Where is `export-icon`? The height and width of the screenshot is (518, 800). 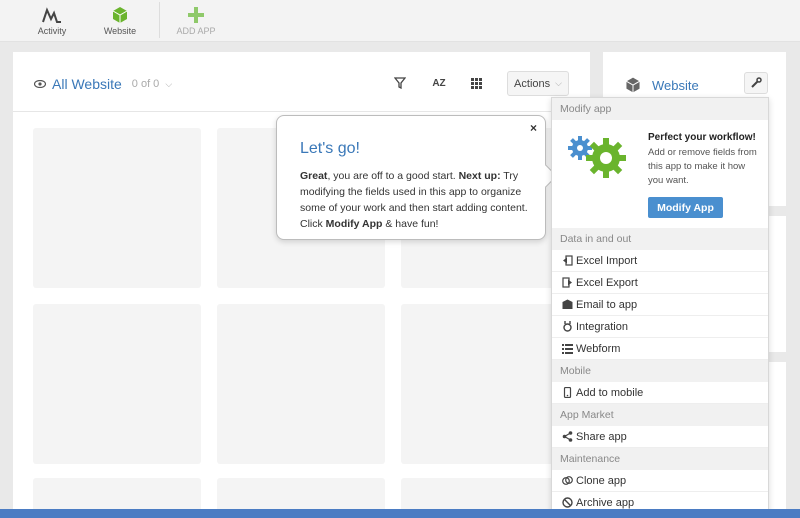
export-icon is located at coordinates (567, 282).